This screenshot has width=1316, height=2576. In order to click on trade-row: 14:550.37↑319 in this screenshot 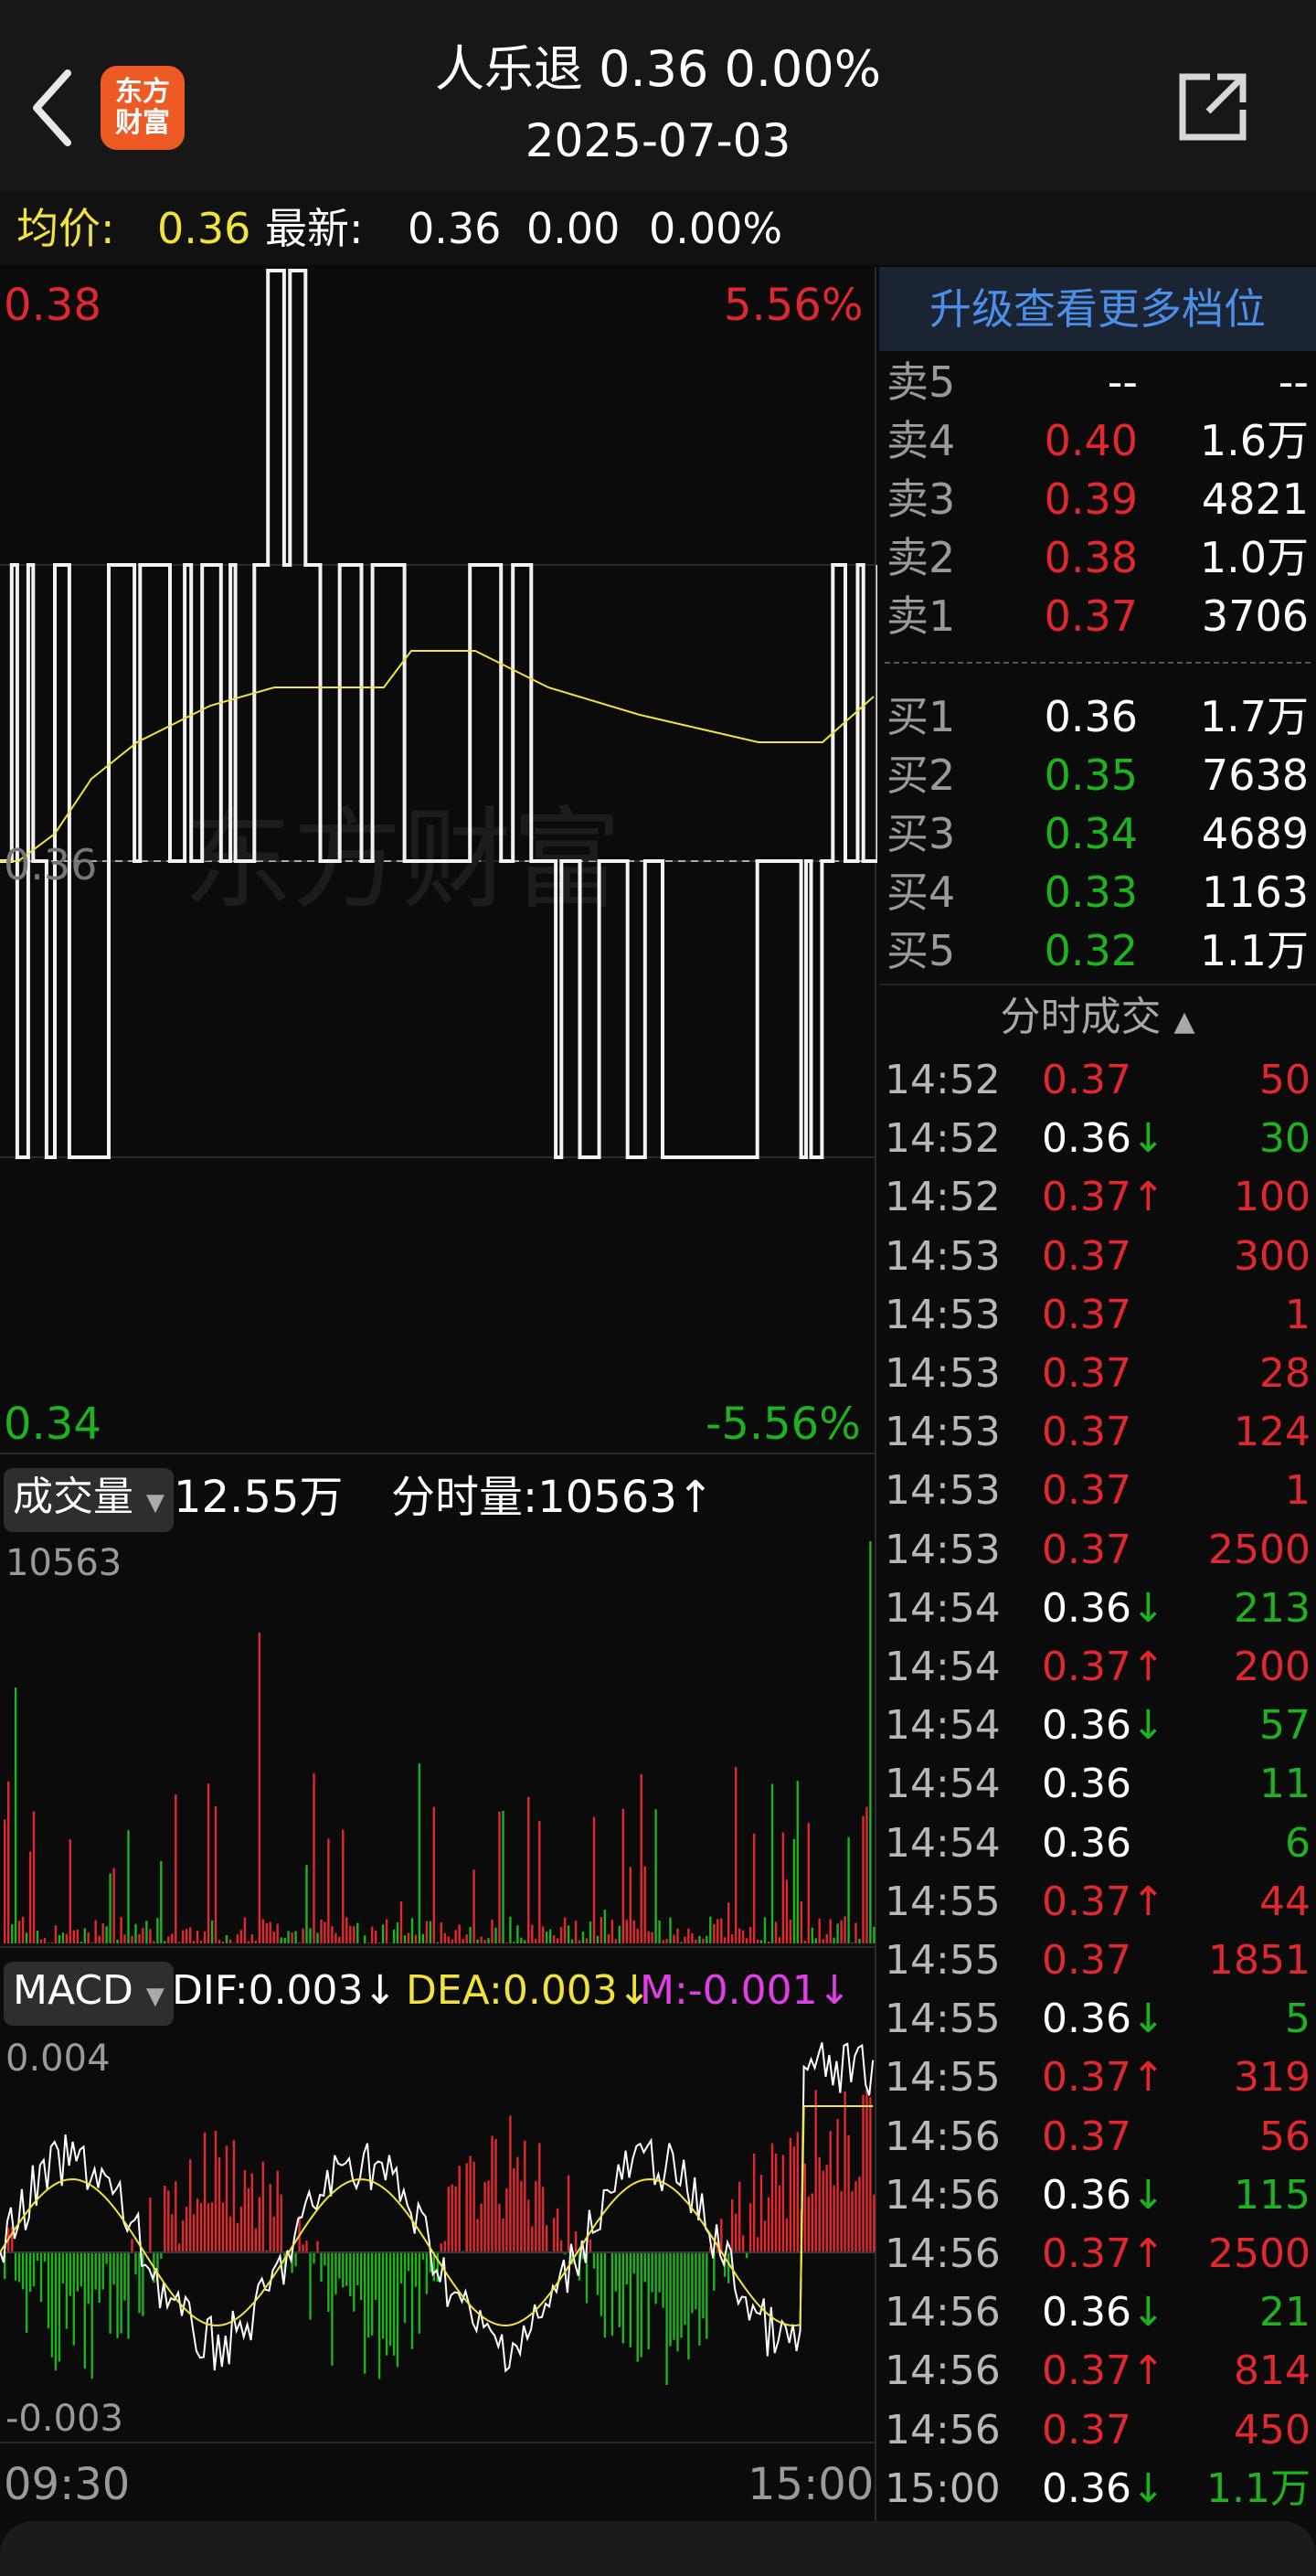, I will do `click(1098, 2078)`.